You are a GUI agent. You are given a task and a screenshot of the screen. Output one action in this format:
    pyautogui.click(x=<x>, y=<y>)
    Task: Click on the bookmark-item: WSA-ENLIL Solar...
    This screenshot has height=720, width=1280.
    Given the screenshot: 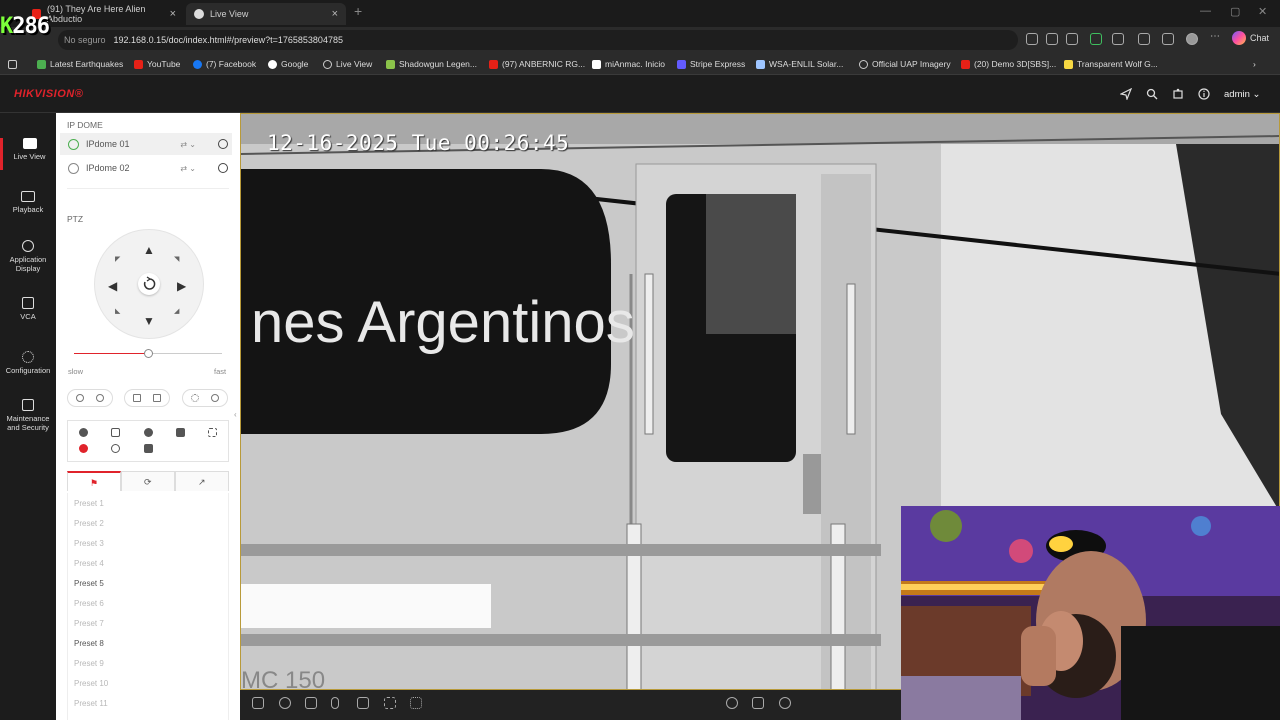 What is the action you would take?
    pyautogui.click(x=799, y=64)
    